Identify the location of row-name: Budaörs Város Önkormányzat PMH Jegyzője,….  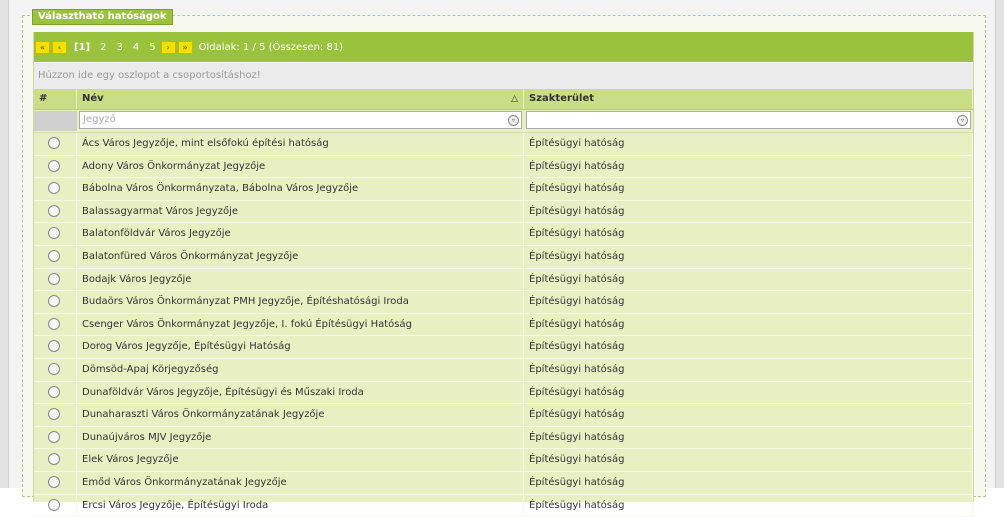
(300, 302).